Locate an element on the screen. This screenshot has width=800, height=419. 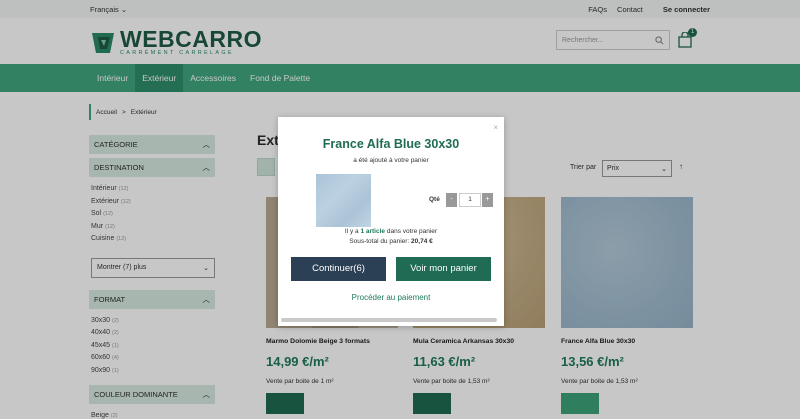
modal-subtitle: a été ajouté à votre panier is located at coordinates (391, 160).